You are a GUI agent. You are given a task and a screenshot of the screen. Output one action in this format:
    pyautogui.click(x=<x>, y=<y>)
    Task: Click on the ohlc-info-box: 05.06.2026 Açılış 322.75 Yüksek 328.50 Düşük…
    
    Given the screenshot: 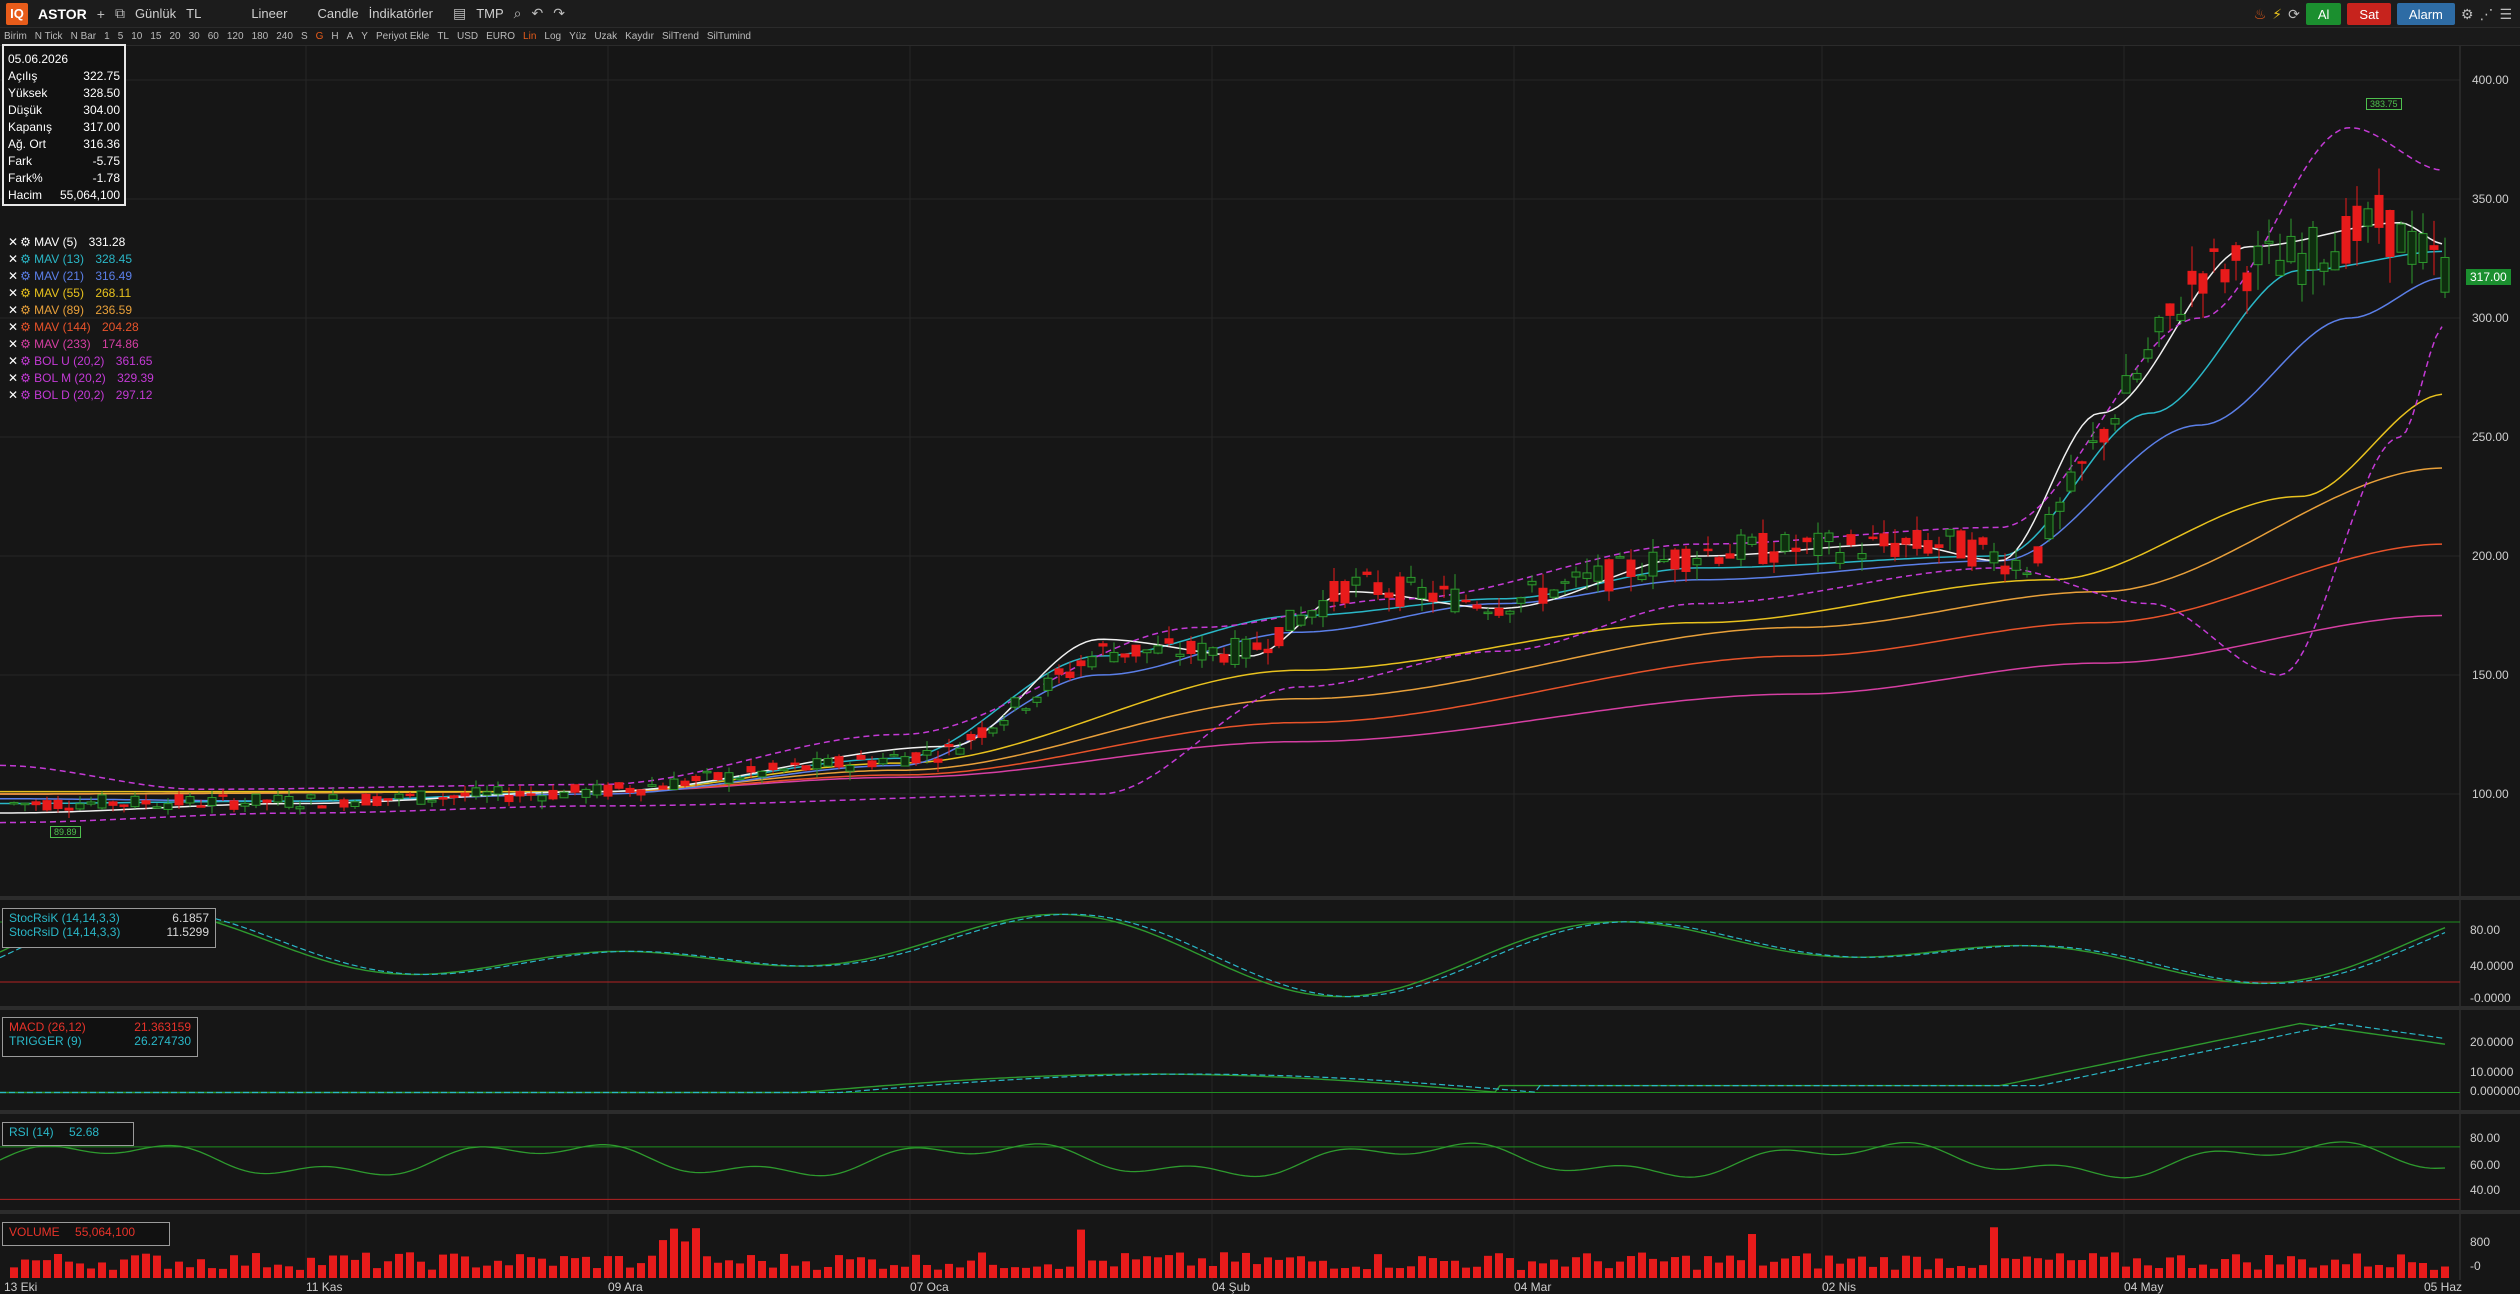 What is the action you would take?
    pyautogui.click(x=64, y=125)
    